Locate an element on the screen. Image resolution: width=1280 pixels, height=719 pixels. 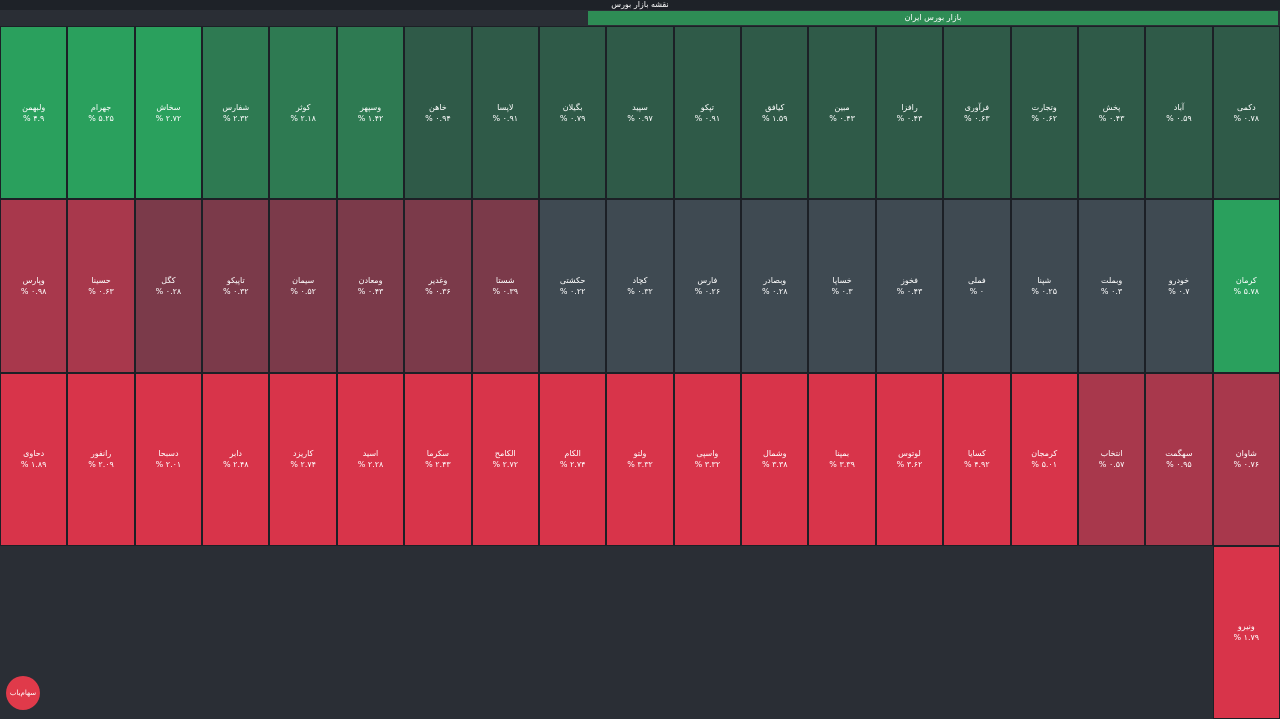
treemap-tile: کرمان ۵.۷۸ % is located at coordinates (1246, 286).